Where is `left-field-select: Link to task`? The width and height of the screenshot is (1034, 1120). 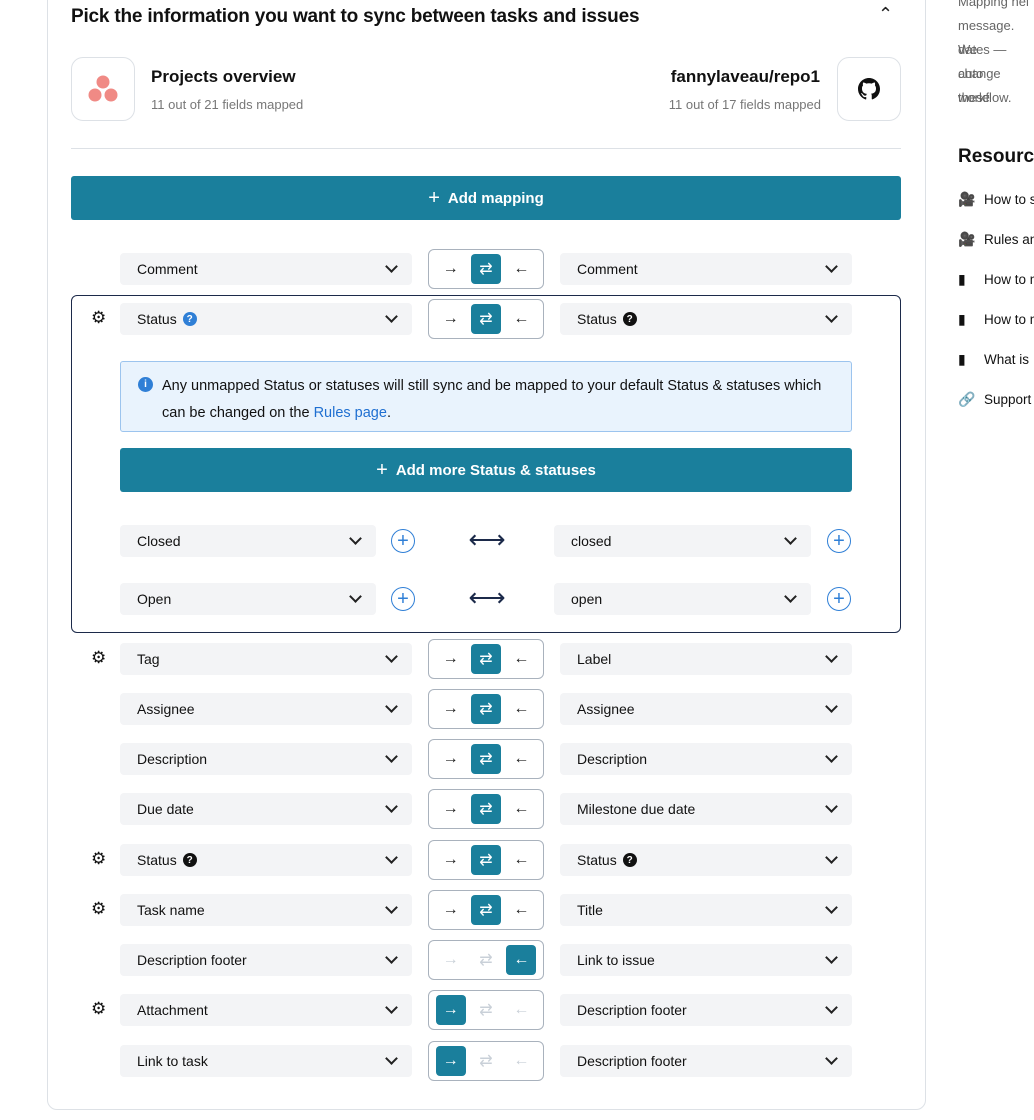
left-field-select: Link to task is located at coordinates (266, 1061).